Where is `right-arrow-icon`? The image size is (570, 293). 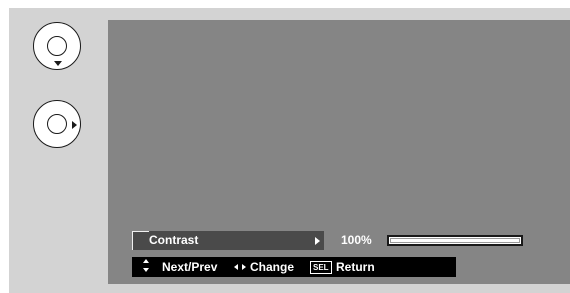 right-arrow-icon is located at coordinates (74, 125).